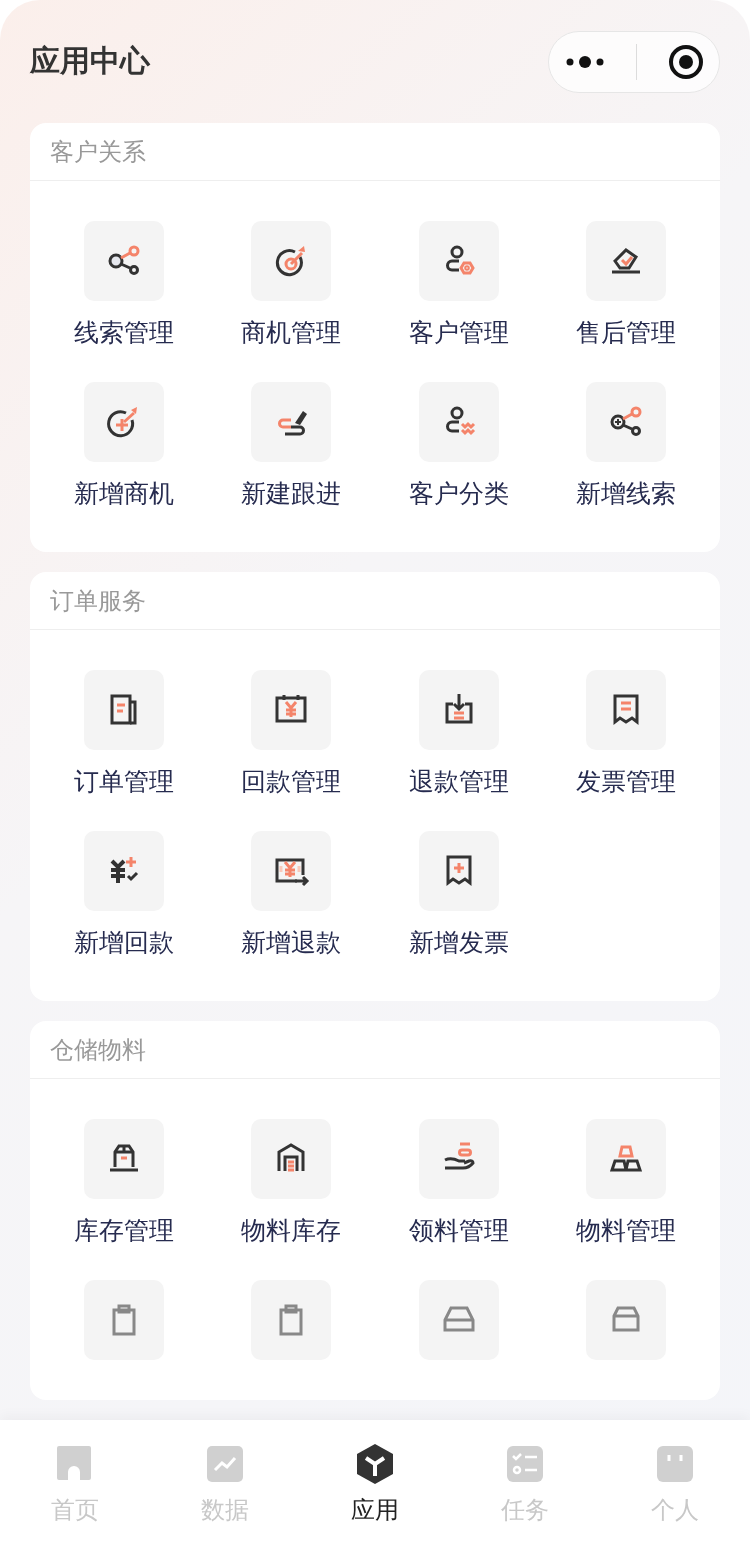 This screenshot has height=1548, width=750. What do you see at coordinates (626, 1184) in the screenshot?
I see `app-shortcut: 物料管理` at bounding box center [626, 1184].